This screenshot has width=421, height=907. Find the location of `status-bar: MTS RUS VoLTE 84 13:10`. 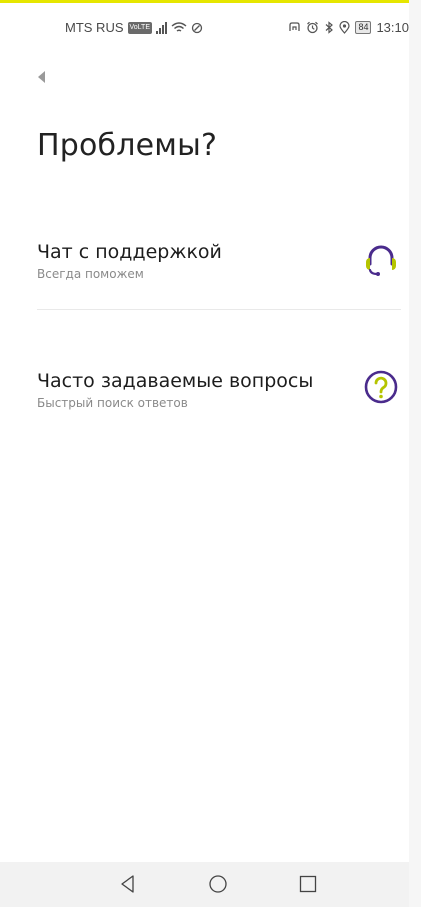

status-bar: MTS RUS VoLTE 84 13:10 is located at coordinates (204, 28).